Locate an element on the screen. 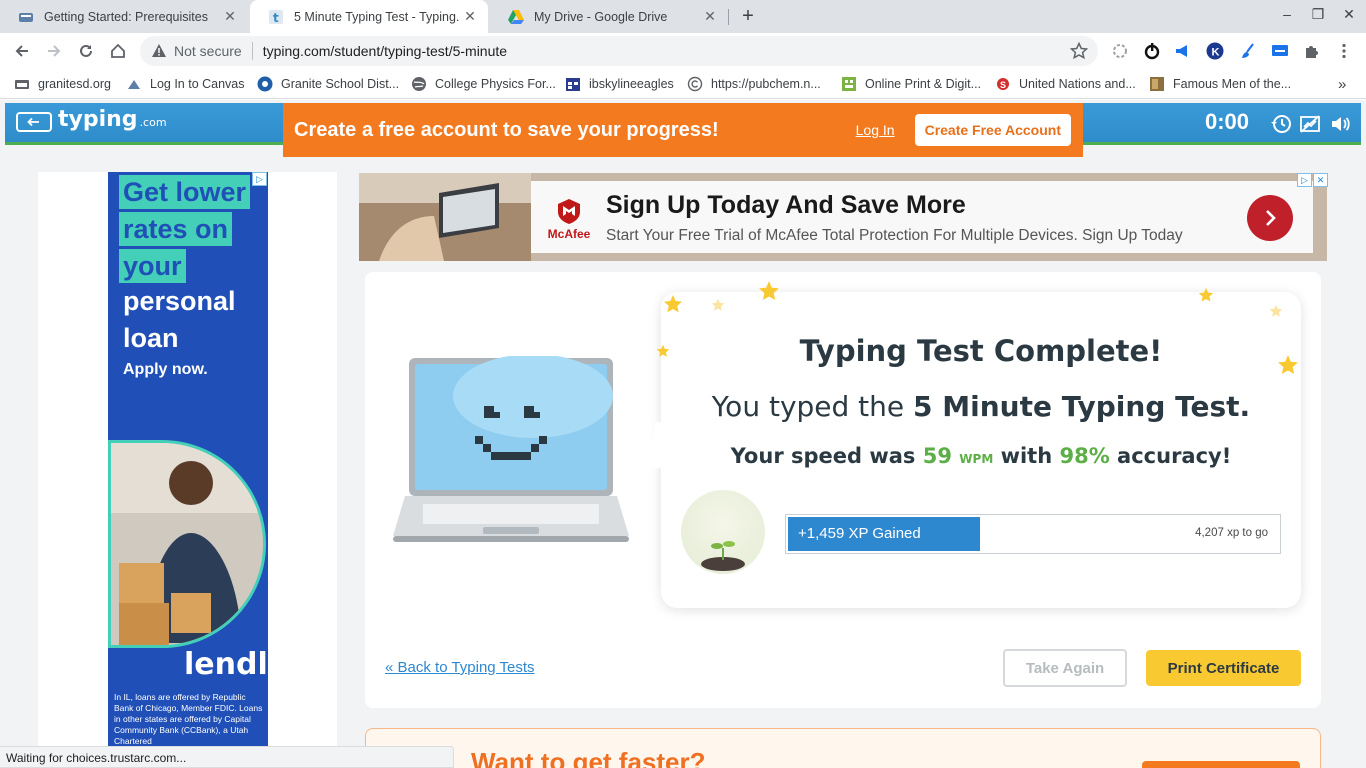 The width and height of the screenshot is (1366, 768). accuracy-value: 98% is located at coordinates (1084, 456).